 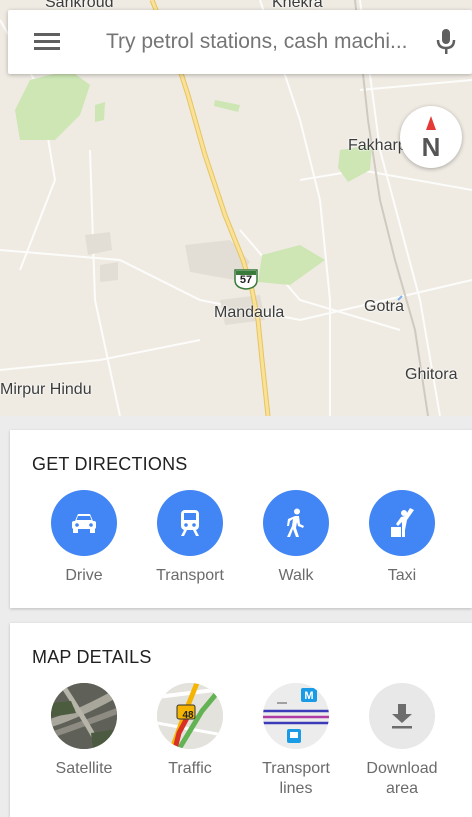 What do you see at coordinates (402, 716) in the screenshot?
I see `download-icon` at bounding box center [402, 716].